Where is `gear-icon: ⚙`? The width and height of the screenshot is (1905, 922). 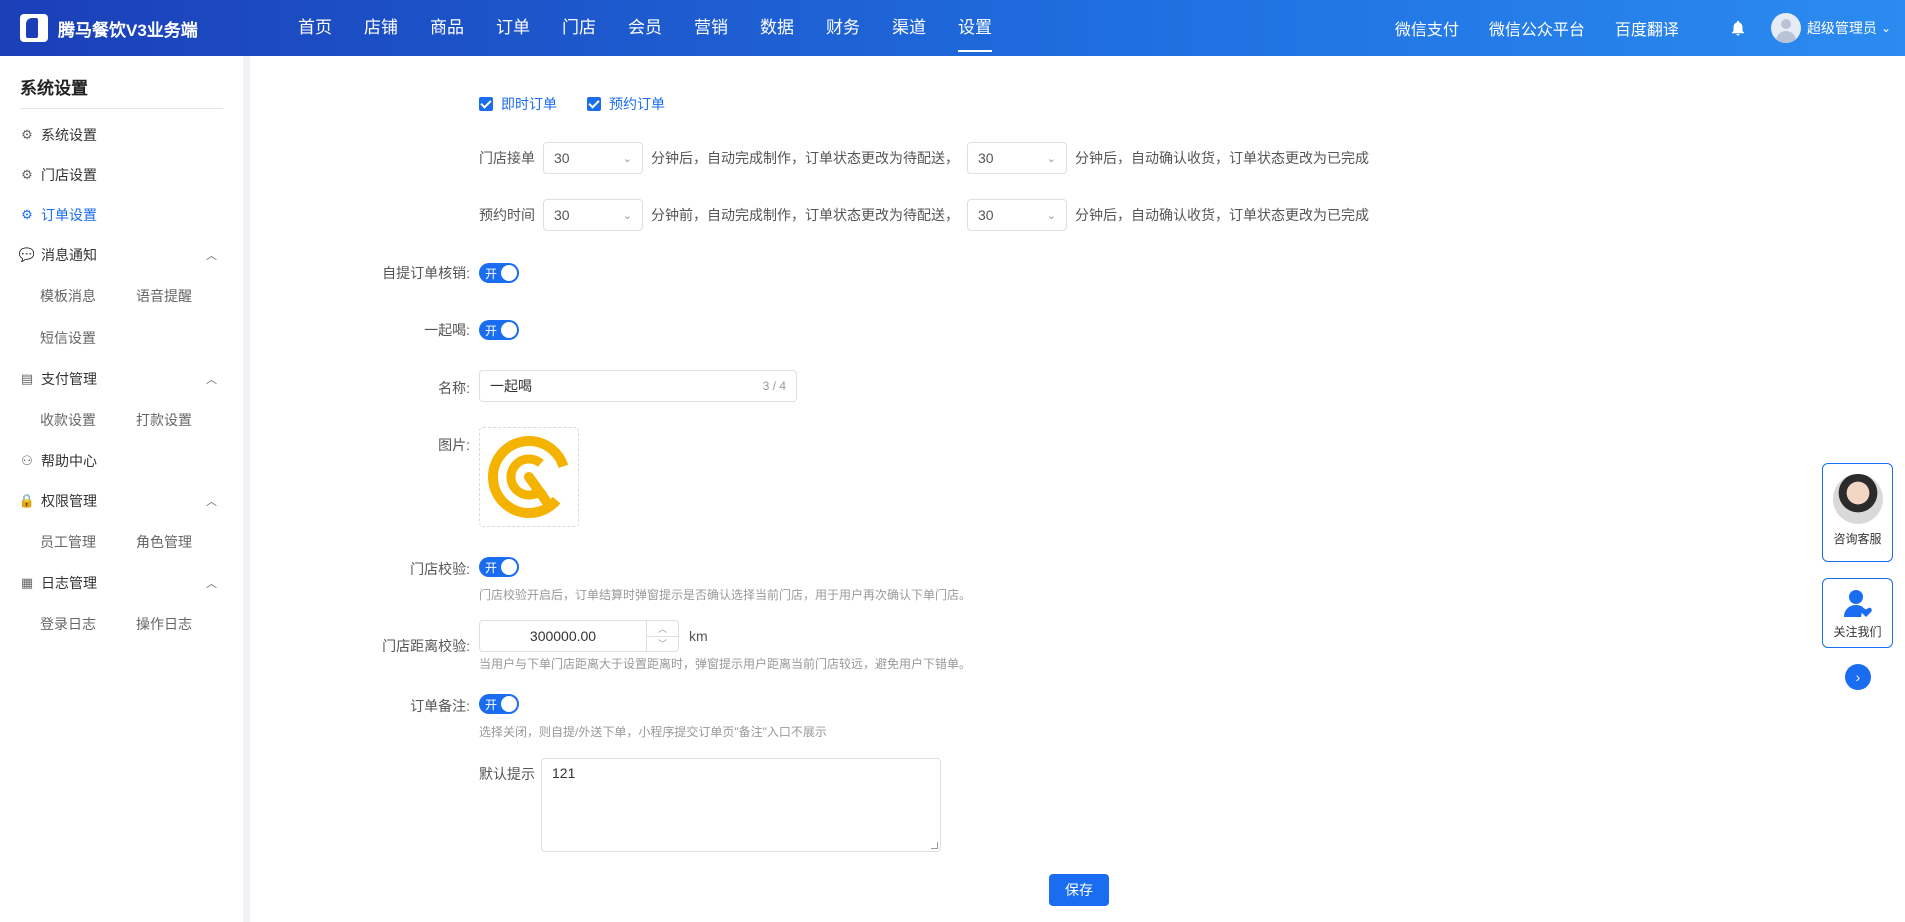 gear-icon: ⚙ is located at coordinates (27, 174).